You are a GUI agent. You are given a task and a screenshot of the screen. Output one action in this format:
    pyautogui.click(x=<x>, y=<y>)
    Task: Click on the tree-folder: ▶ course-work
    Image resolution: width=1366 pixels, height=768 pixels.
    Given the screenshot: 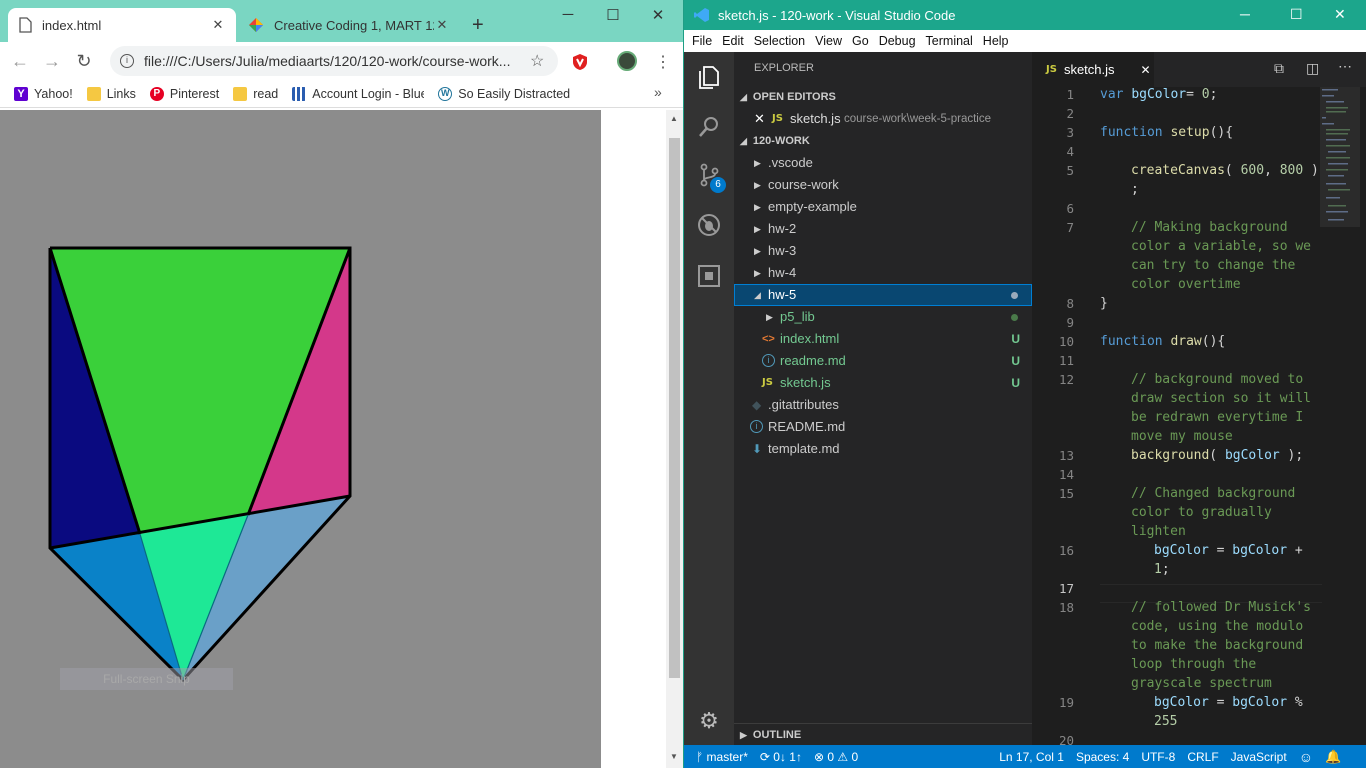 What is the action you would take?
    pyautogui.click(x=883, y=185)
    